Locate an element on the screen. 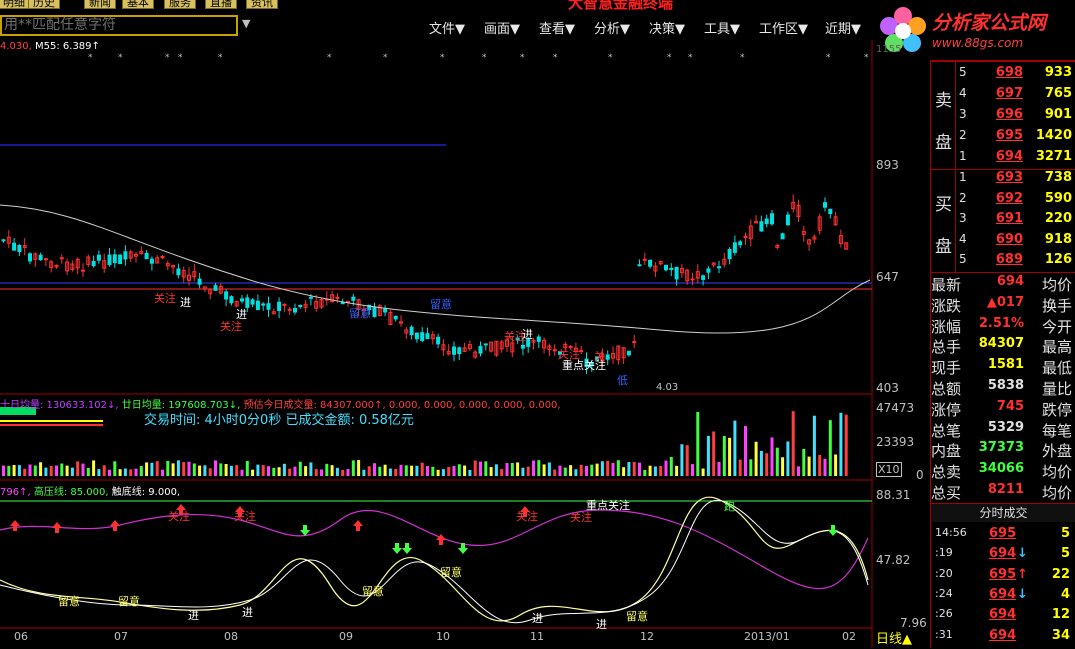 The image size is (1075, 649). toolbar-button-3: 基本 is located at coordinates (138, 4).